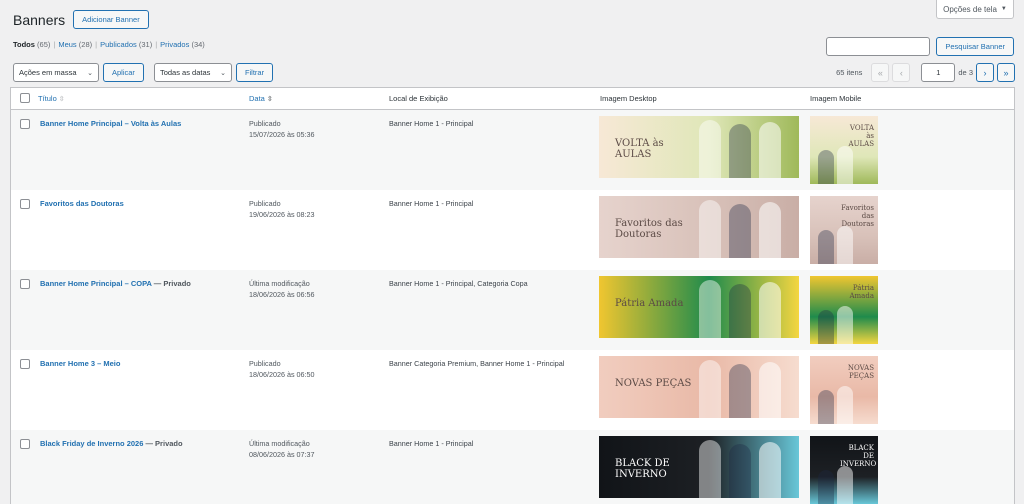  Describe the element at coordinates (39, 19) in the screenshot. I see `page-title: Banners` at that location.